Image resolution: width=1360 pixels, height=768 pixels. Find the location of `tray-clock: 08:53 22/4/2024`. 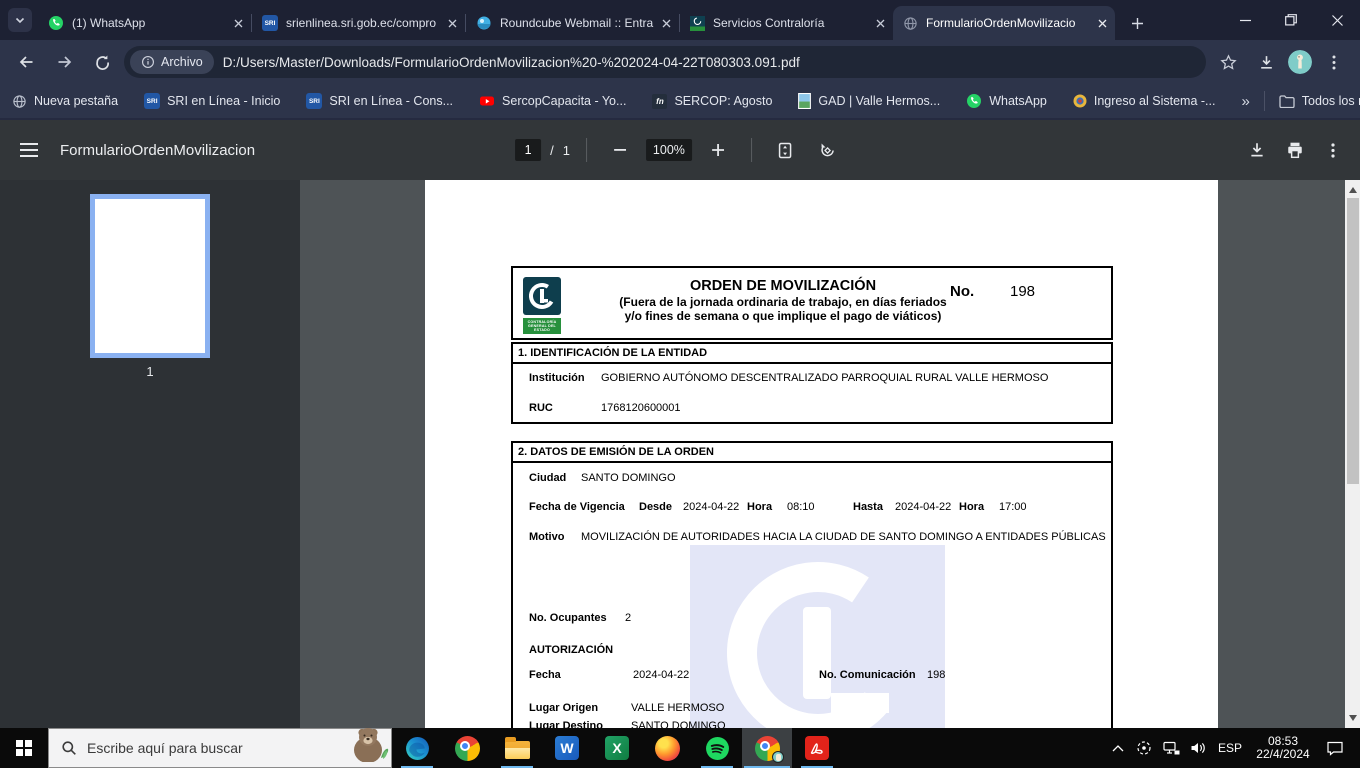

tray-clock: 08:53 22/4/2024 is located at coordinates (1283, 748).